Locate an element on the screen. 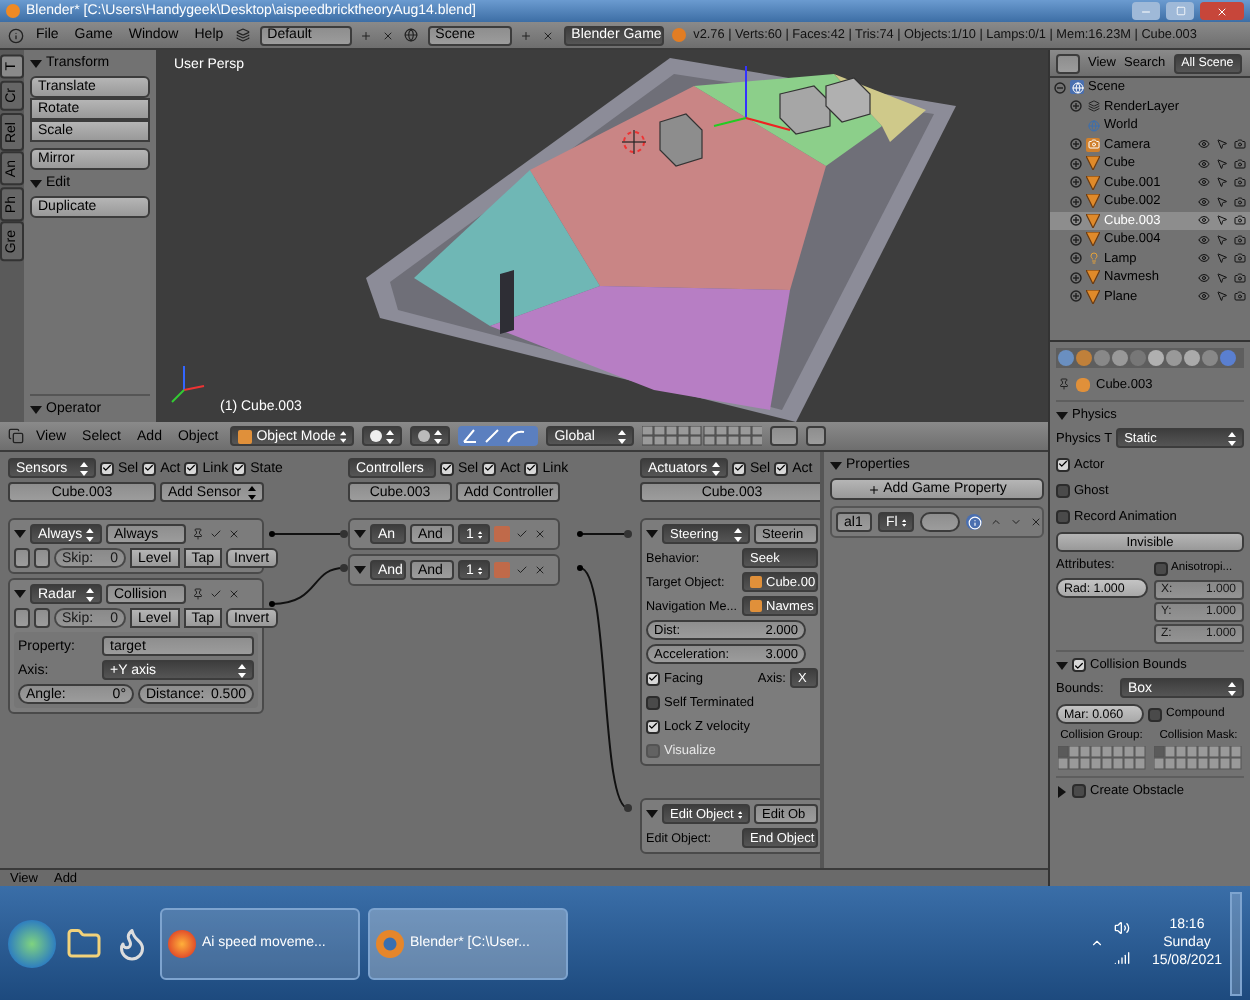 This screenshot has width=1250, height=1000. volume-icon is located at coordinates (1122, 928).